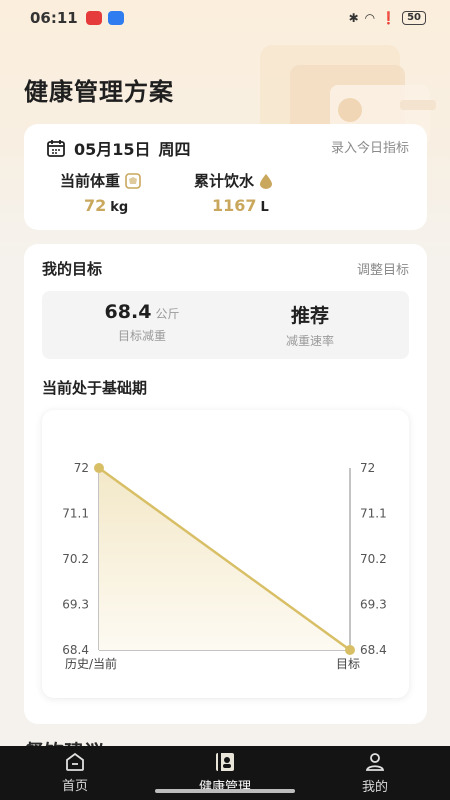 This screenshot has width=450, height=800. I want to click on health-book-icon, so click(225, 762).